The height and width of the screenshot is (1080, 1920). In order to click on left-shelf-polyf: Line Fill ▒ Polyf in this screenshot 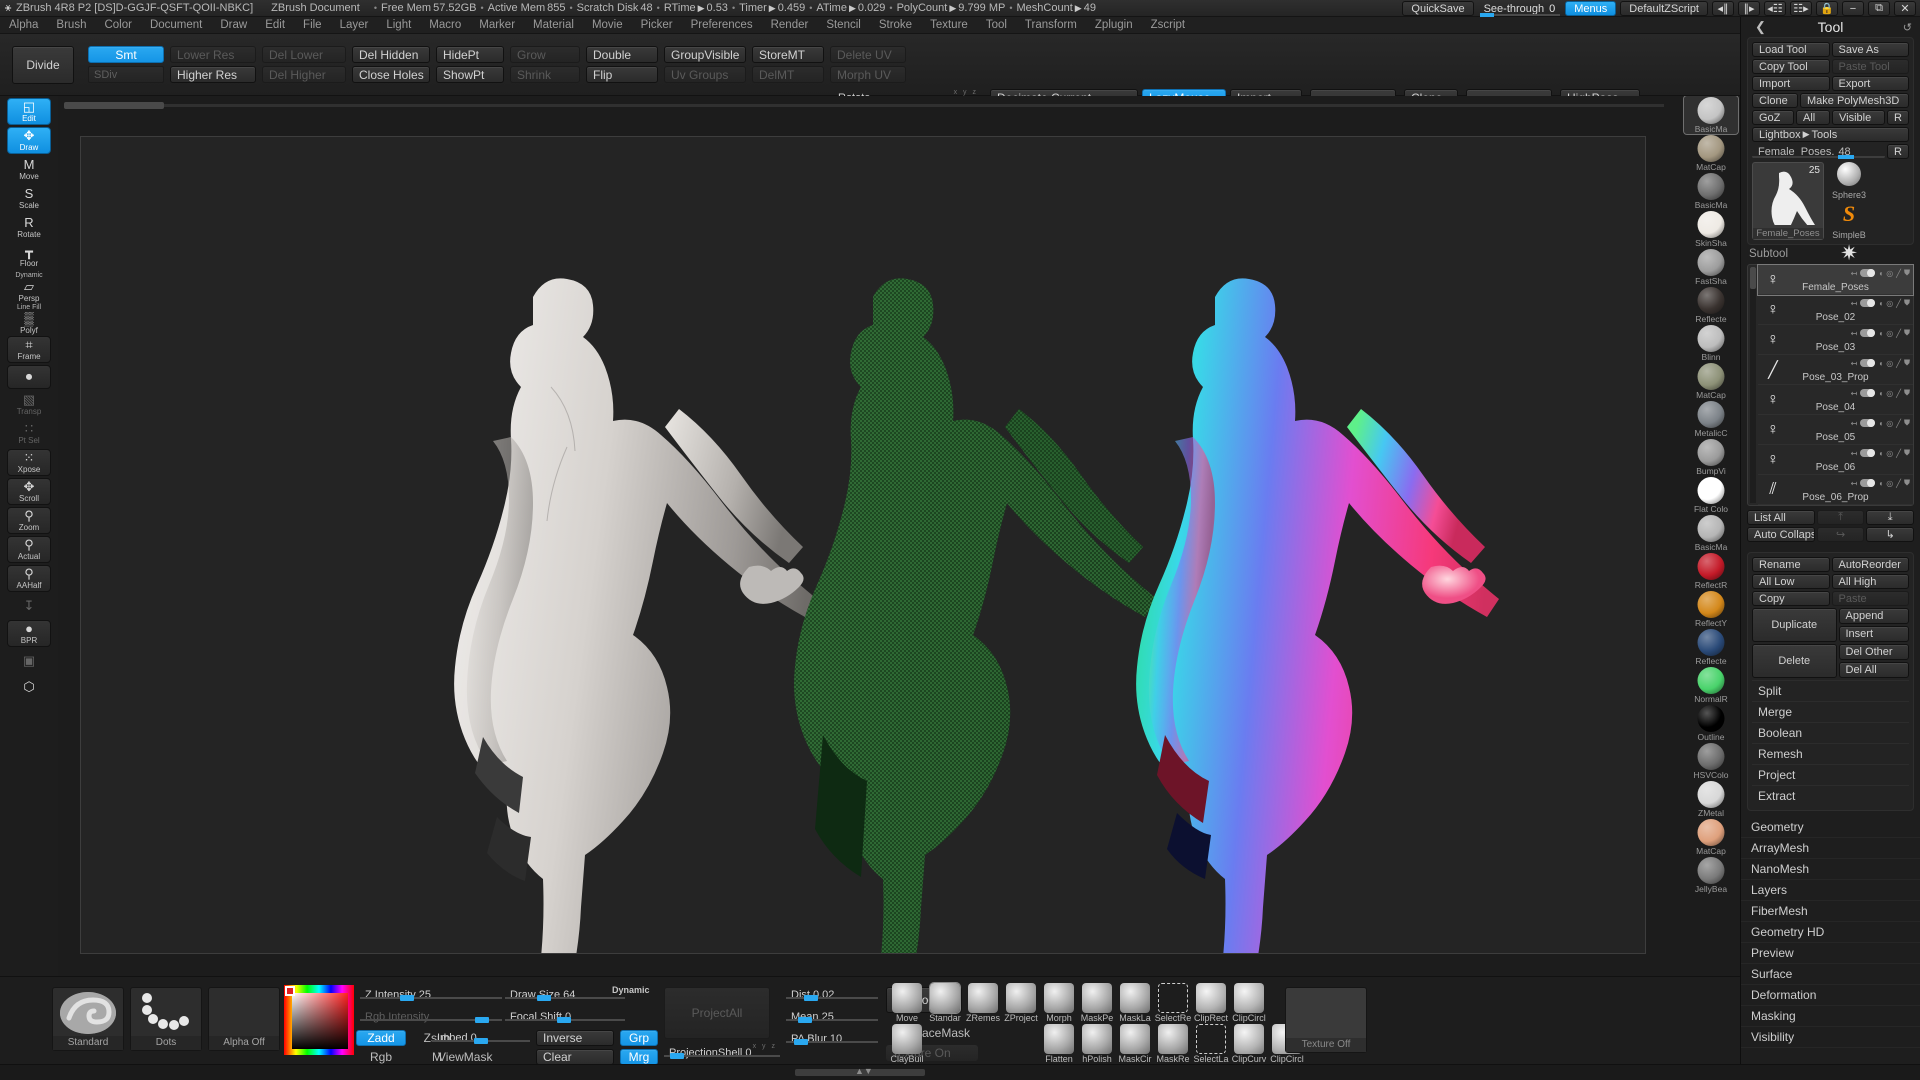, I will do `click(29, 319)`.